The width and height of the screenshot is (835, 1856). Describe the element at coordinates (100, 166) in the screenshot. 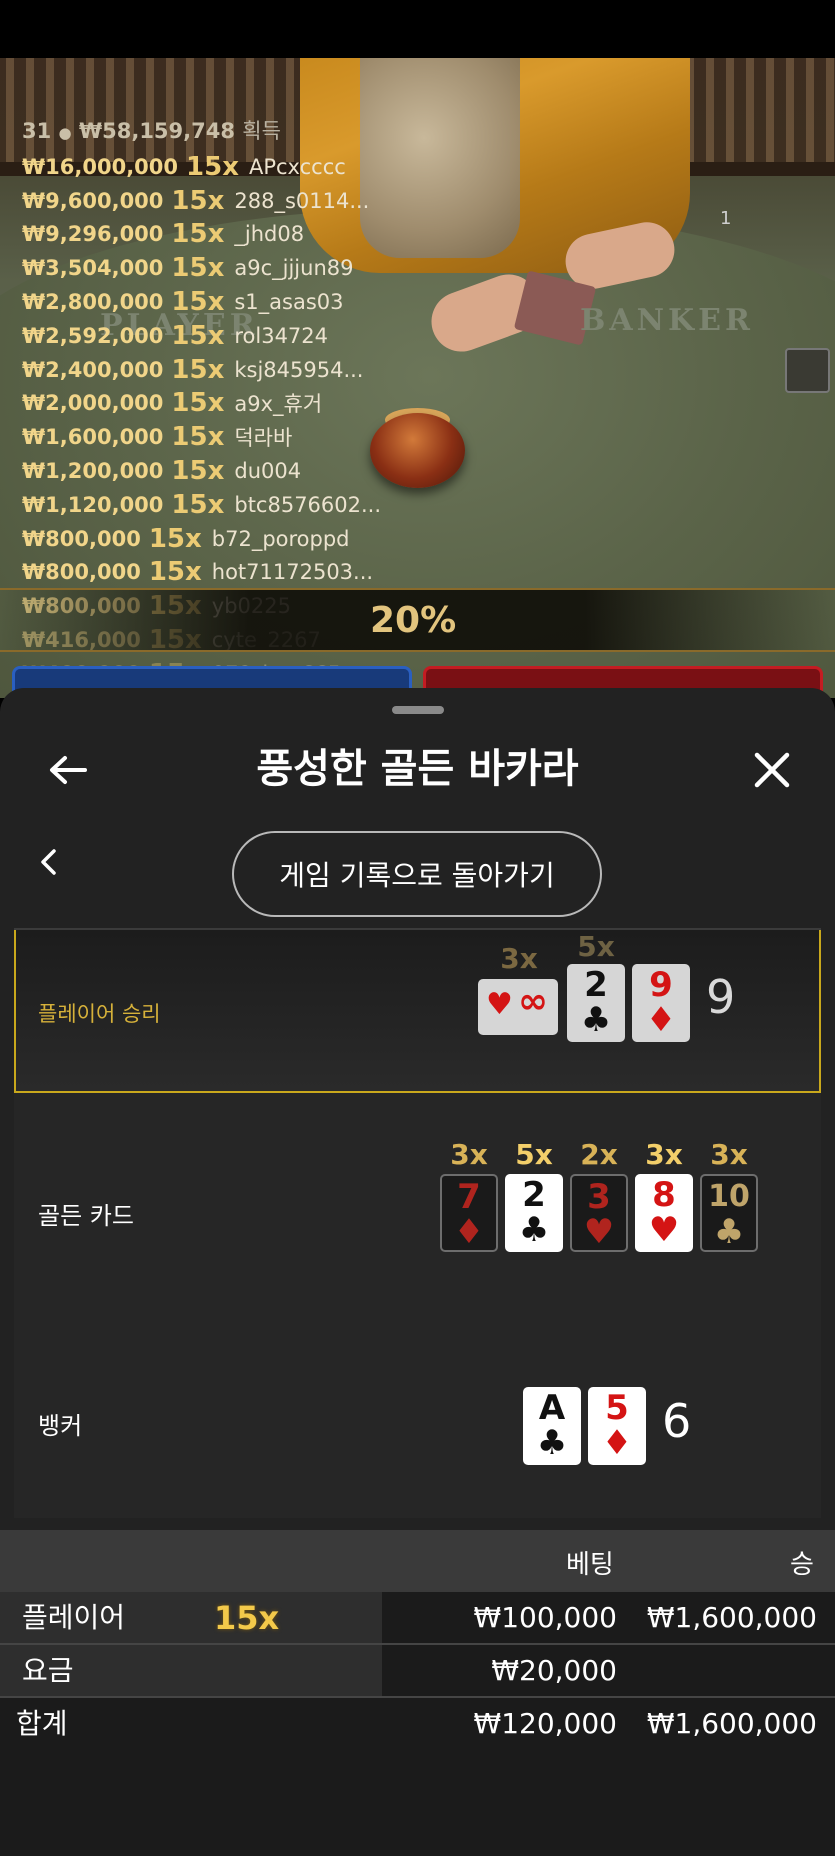

I see `winner-amount: ₩16,000,000` at that location.